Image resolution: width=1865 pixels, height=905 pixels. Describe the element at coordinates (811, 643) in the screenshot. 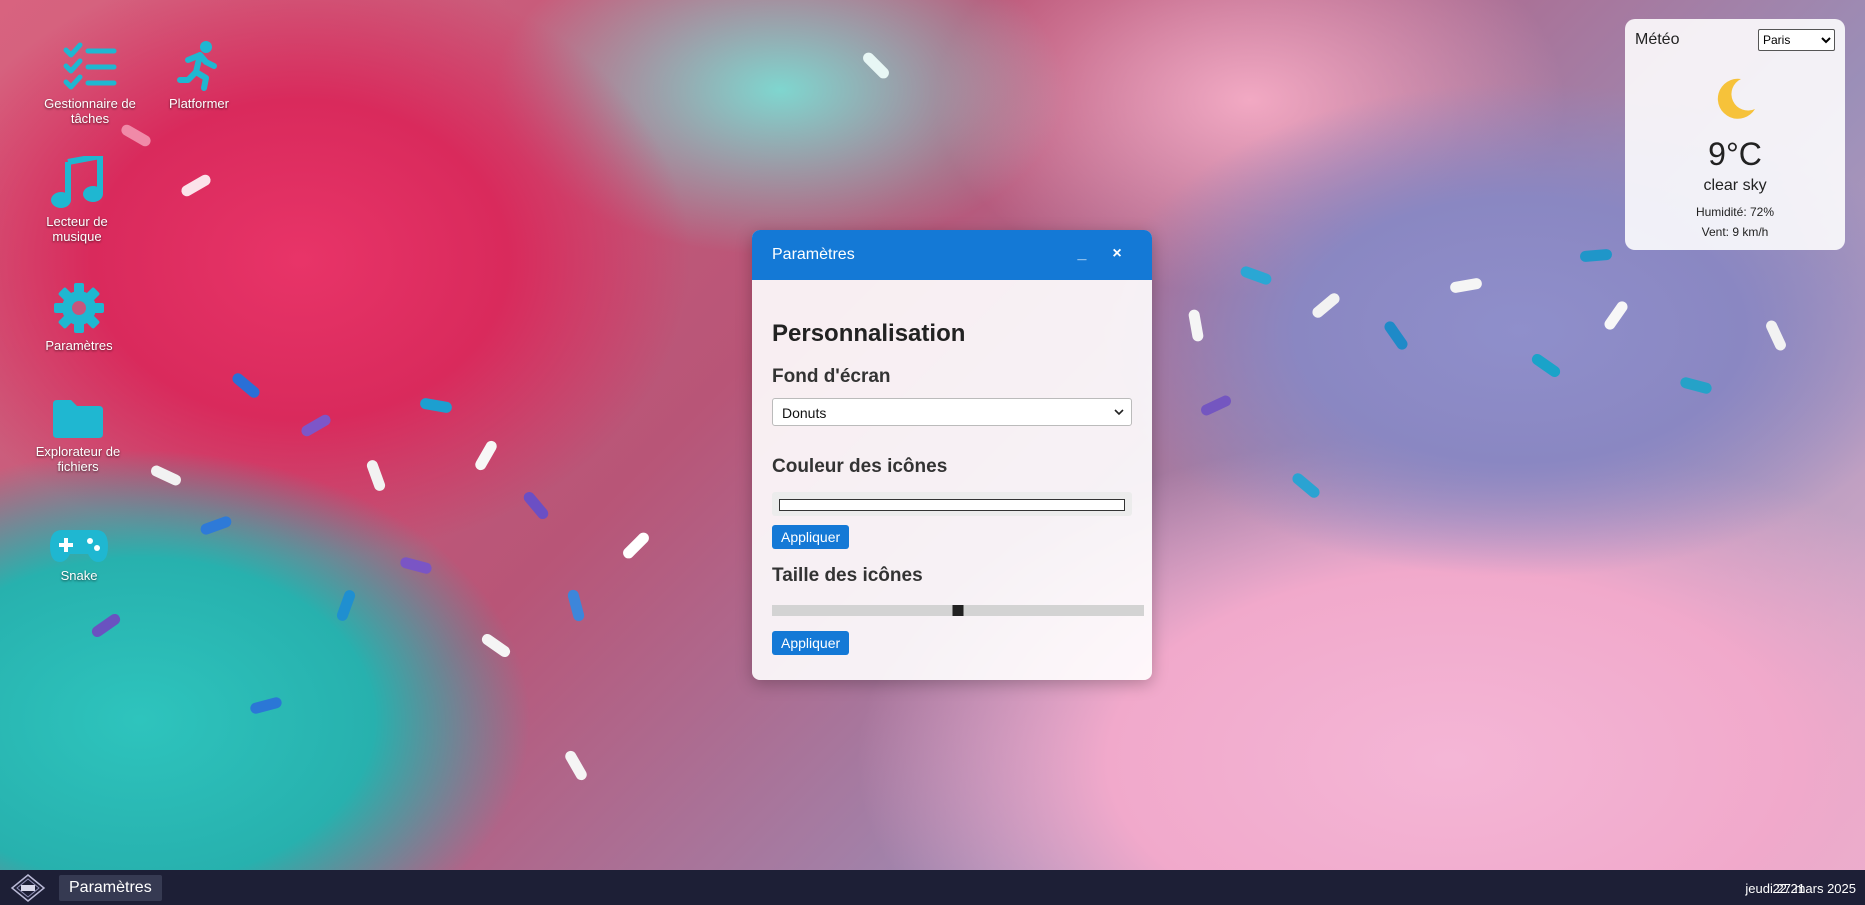

I see `apply-size-button: Appliquer` at that location.